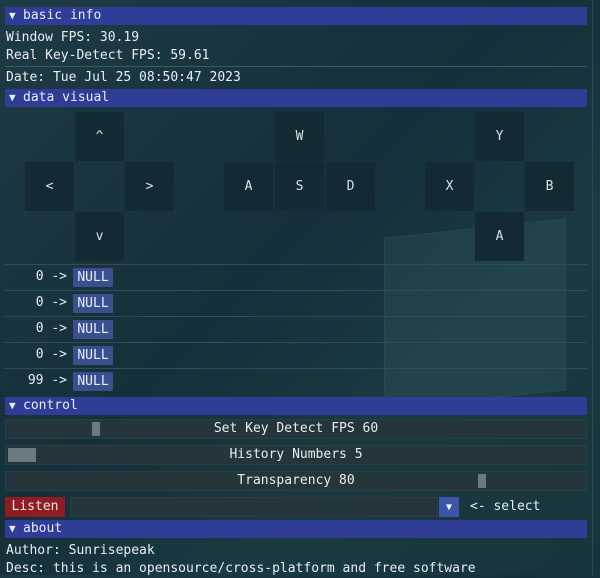 The height and width of the screenshot is (578, 600). Describe the element at coordinates (296, 98) in the screenshot. I see `data-visual-header: ▼ data visual` at that location.